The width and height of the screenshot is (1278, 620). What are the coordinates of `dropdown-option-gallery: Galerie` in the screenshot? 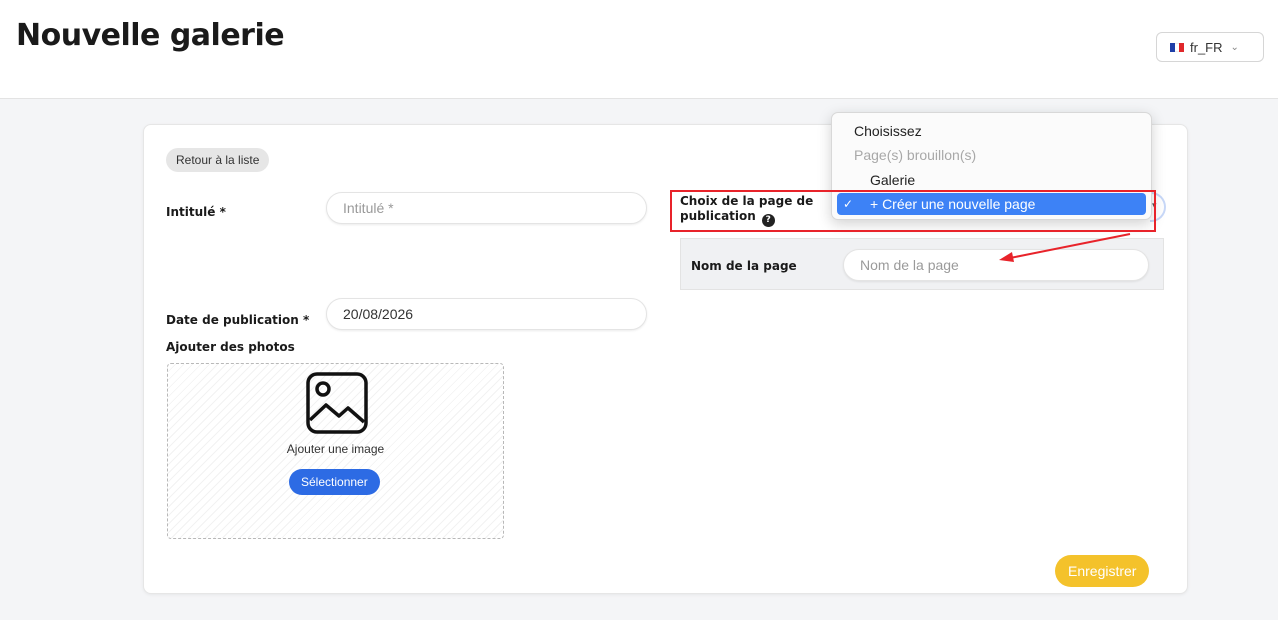 It's located at (991, 180).